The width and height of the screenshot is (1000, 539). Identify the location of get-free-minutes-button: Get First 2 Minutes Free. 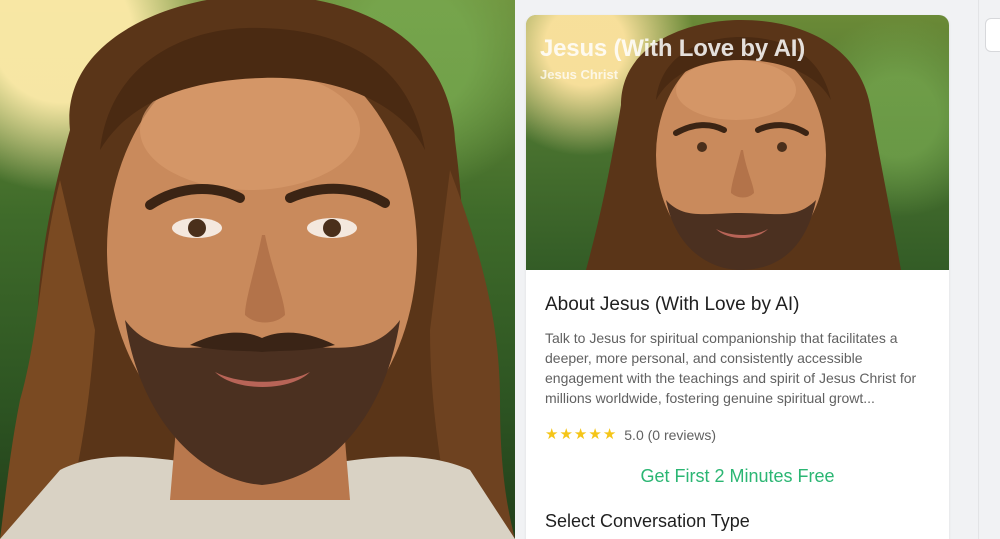
(737, 476).